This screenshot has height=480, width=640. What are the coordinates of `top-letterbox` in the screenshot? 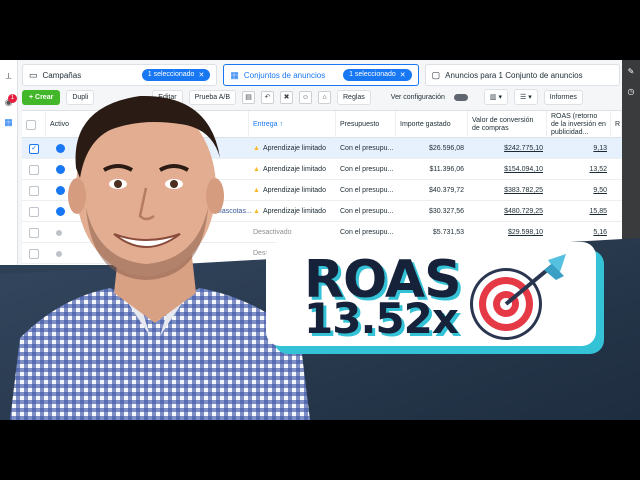 It's located at (320, 30).